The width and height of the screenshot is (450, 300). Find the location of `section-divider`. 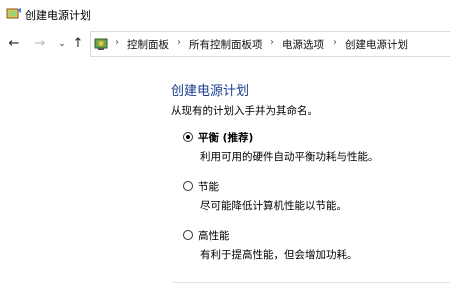

section-divider is located at coordinates (311, 282).